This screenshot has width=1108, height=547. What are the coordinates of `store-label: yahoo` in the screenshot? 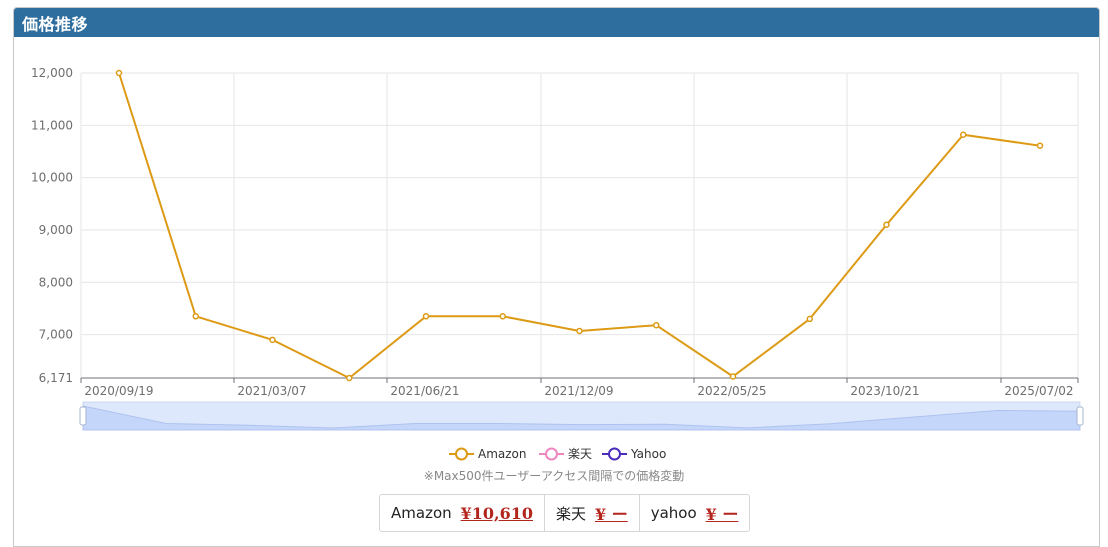 It's located at (673, 513).